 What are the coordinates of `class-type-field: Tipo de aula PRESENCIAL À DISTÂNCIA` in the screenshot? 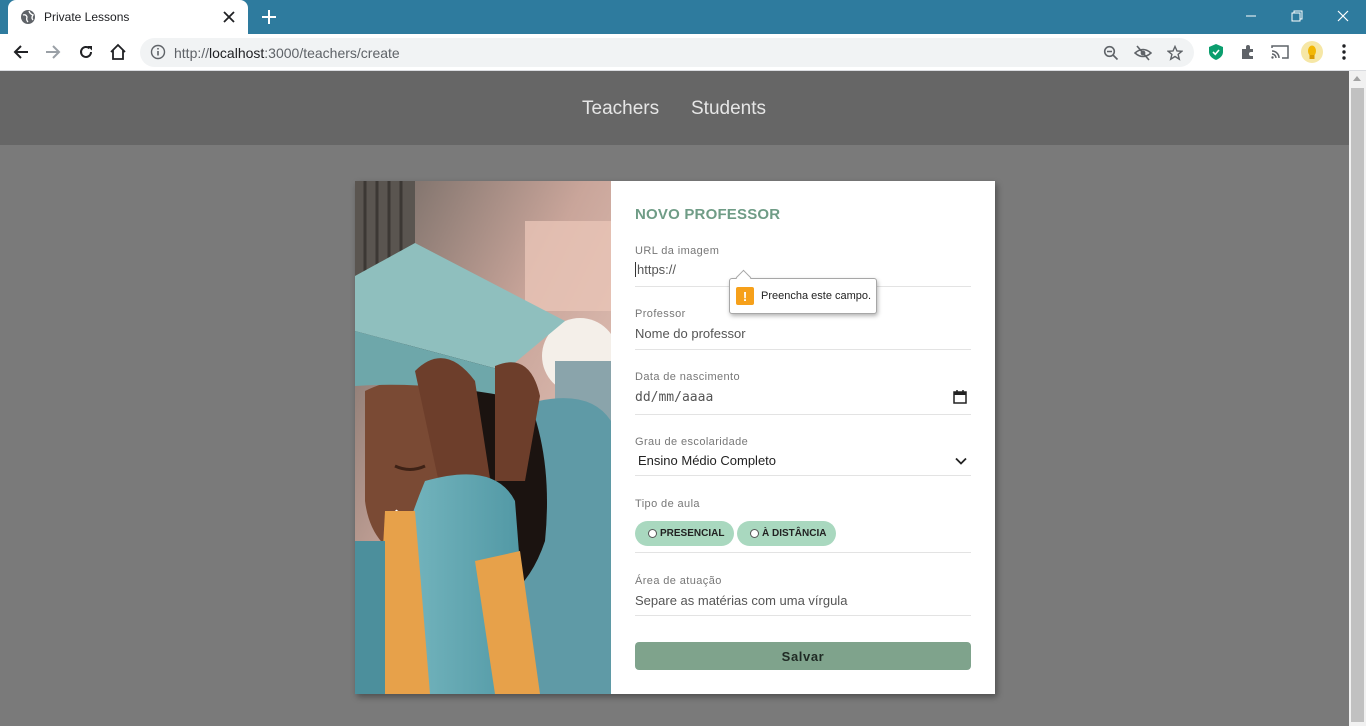 It's located at (803, 525).